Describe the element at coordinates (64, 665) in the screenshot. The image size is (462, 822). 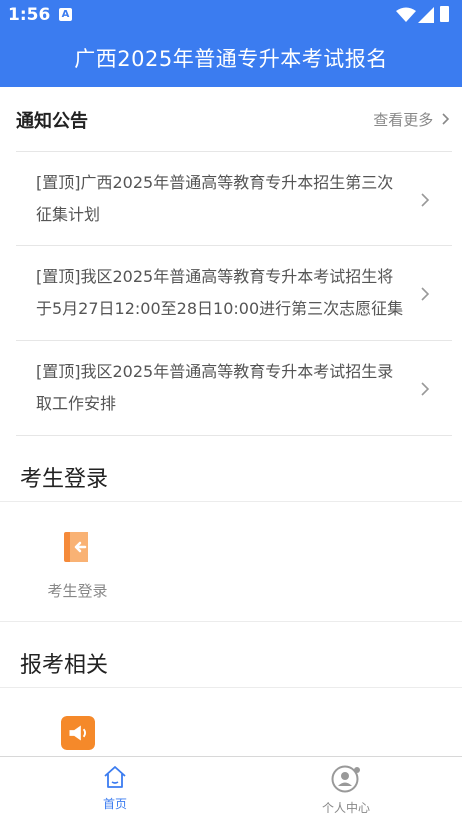
I see `exam-section-title: 报考相关` at that location.